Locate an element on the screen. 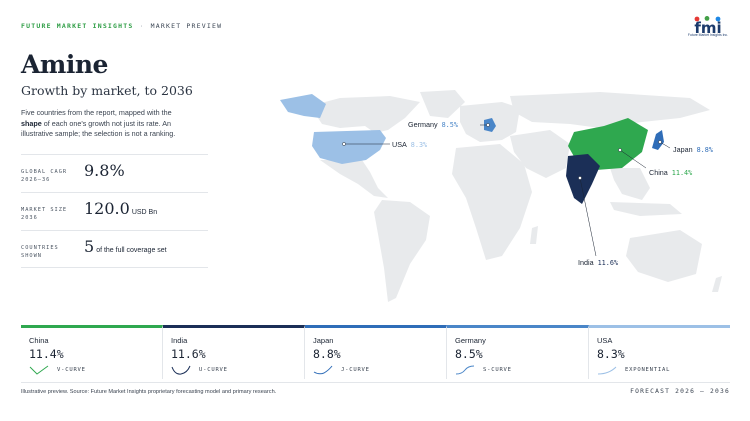  fmi-logo: fmi is located at coordinates (708, 28).